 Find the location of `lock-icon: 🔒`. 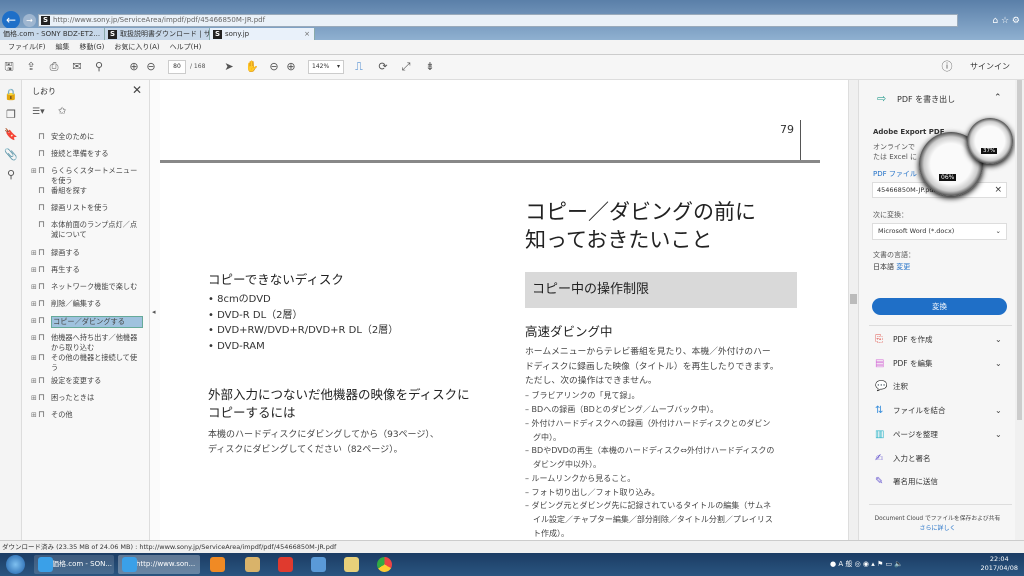

lock-icon: 🔒 is located at coordinates (11, 95).